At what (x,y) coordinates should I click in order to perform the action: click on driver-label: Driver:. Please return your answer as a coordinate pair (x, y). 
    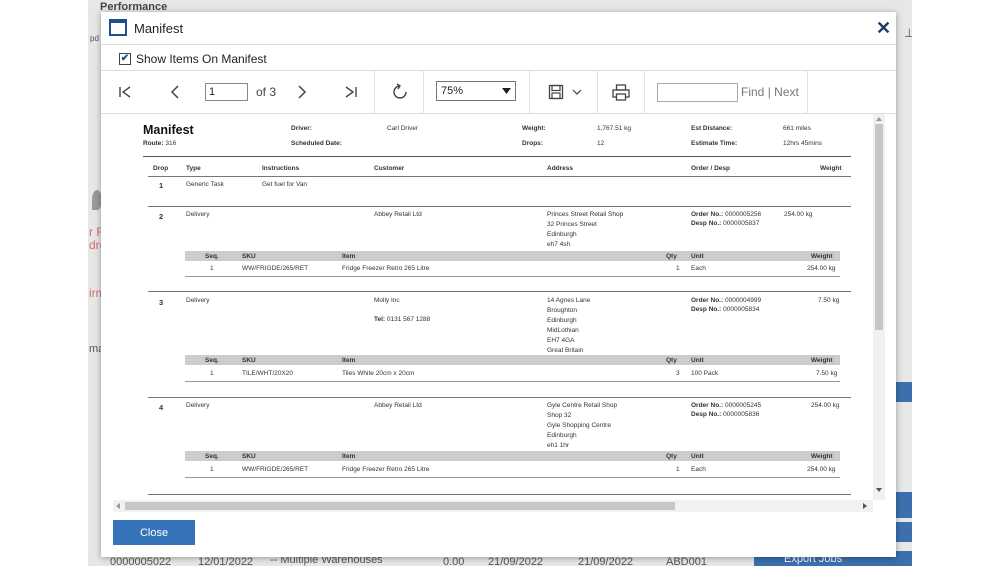
    Looking at the image, I should click on (301, 128).